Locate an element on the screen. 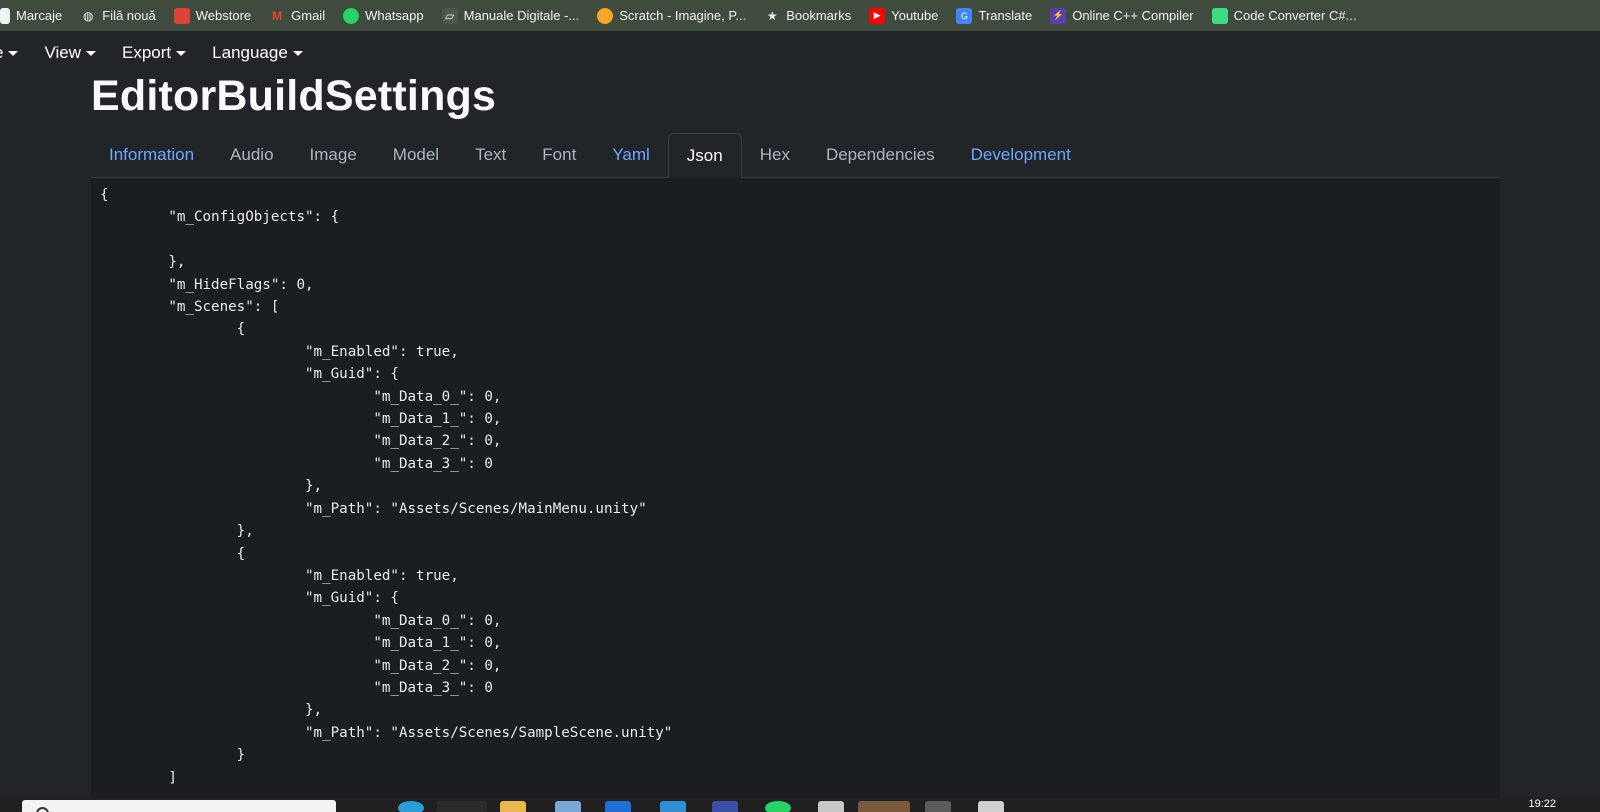 This screenshot has height=812, width=1600. webstore-icon is located at coordinates (181, 15).